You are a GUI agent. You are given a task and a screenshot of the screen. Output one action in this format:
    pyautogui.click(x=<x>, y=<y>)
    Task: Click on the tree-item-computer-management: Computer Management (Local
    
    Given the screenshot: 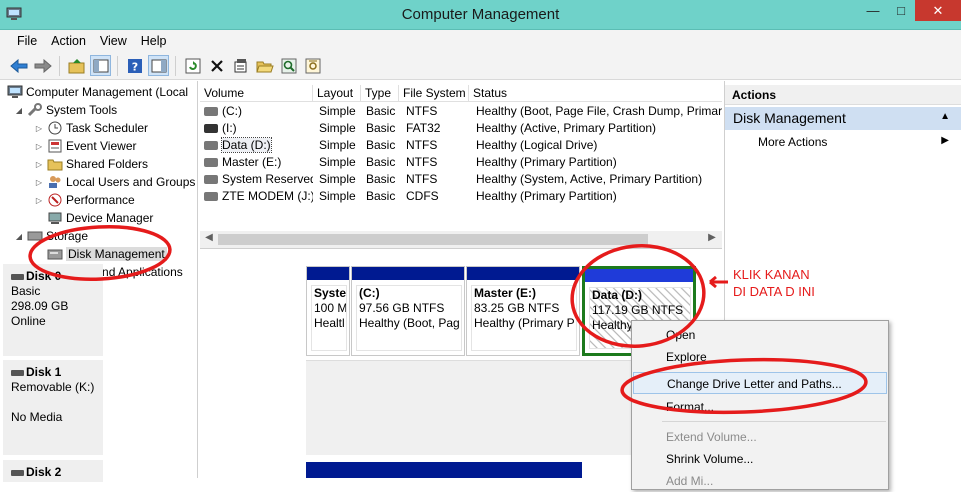 What is the action you would take?
    pyautogui.click(x=96, y=92)
    